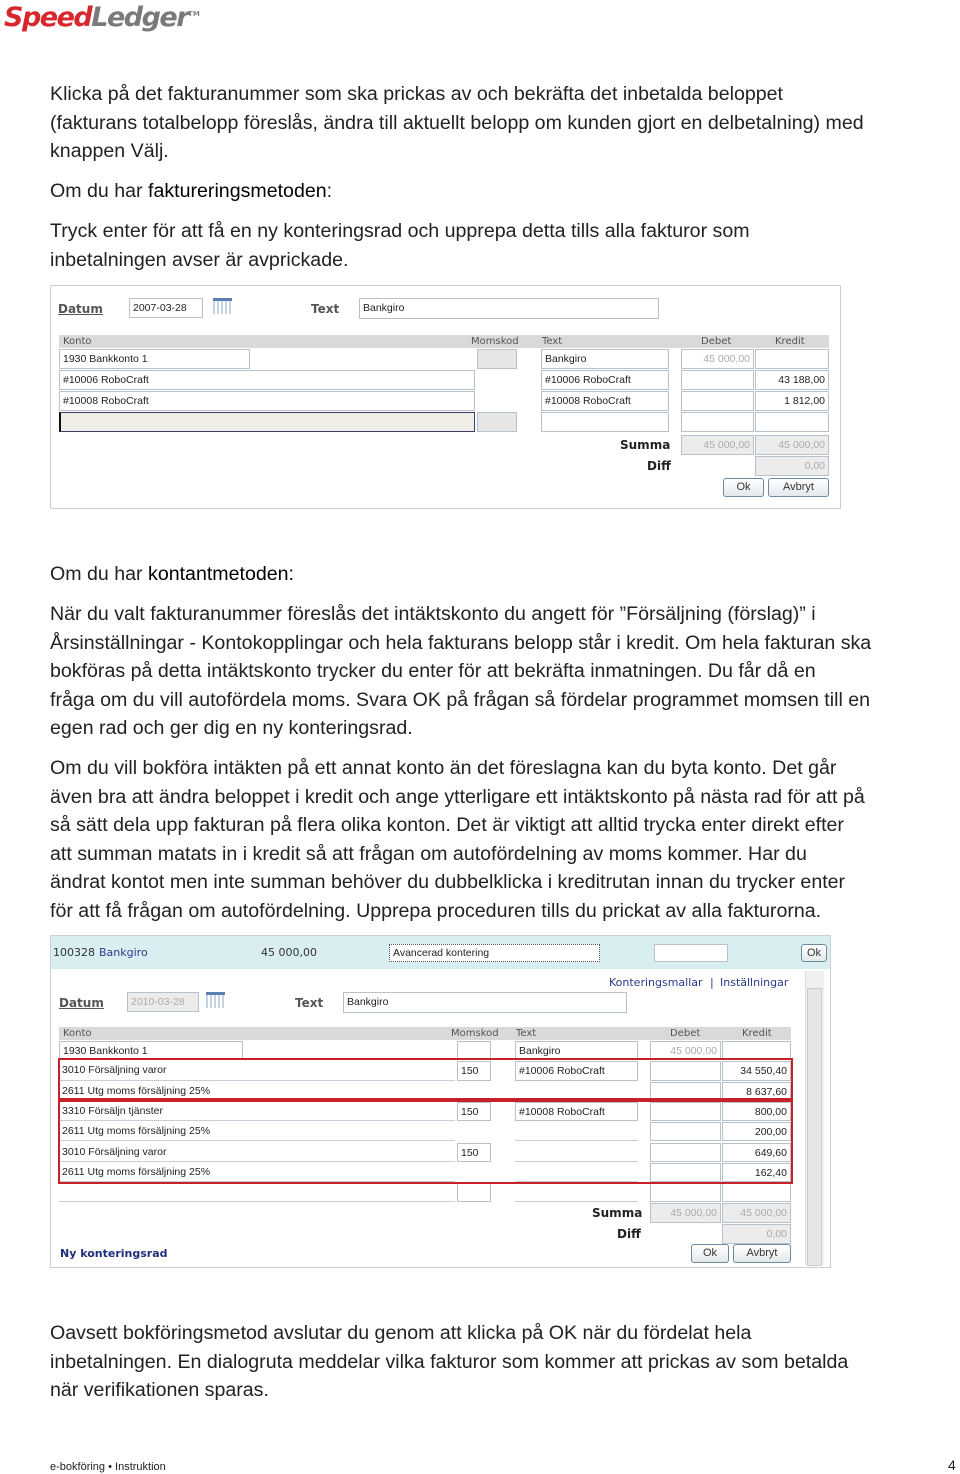 The height and width of the screenshot is (1474, 960). Describe the element at coordinates (74, 952) in the screenshot. I see `invoice-id: 100328` at that location.